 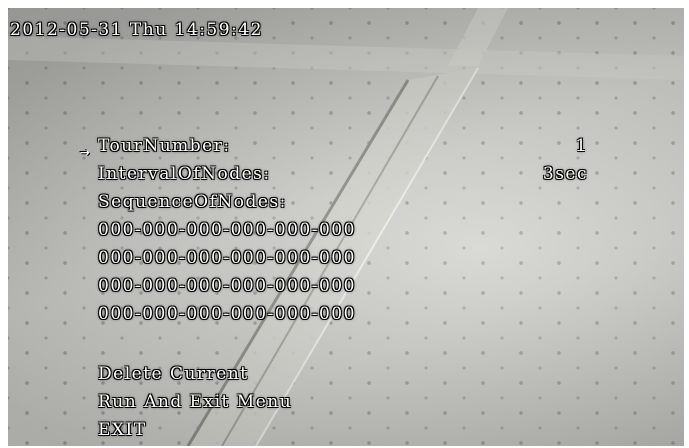 What do you see at coordinates (184, 174) in the screenshot?
I see `interval-of-nodes-label: IntervalOfNodes:` at bounding box center [184, 174].